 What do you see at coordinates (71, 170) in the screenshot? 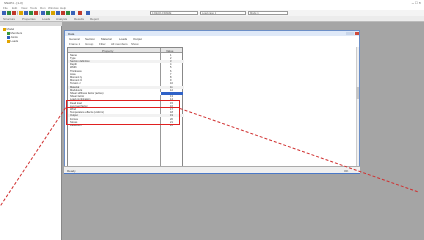
I see `status-left: Ready` at bounding box center [71, 170].